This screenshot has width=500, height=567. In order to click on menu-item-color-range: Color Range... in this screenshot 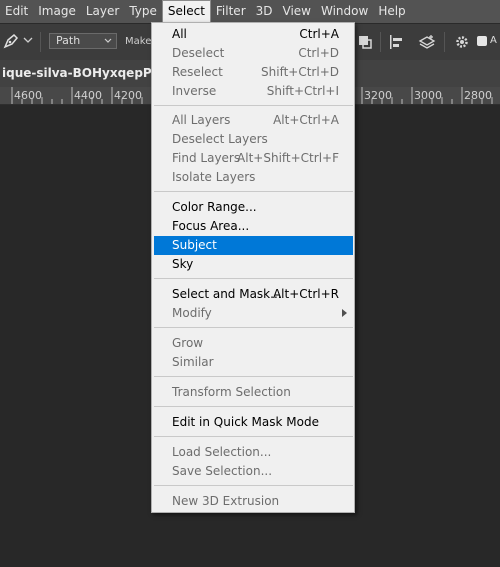, I will do `click(253, 207)`.